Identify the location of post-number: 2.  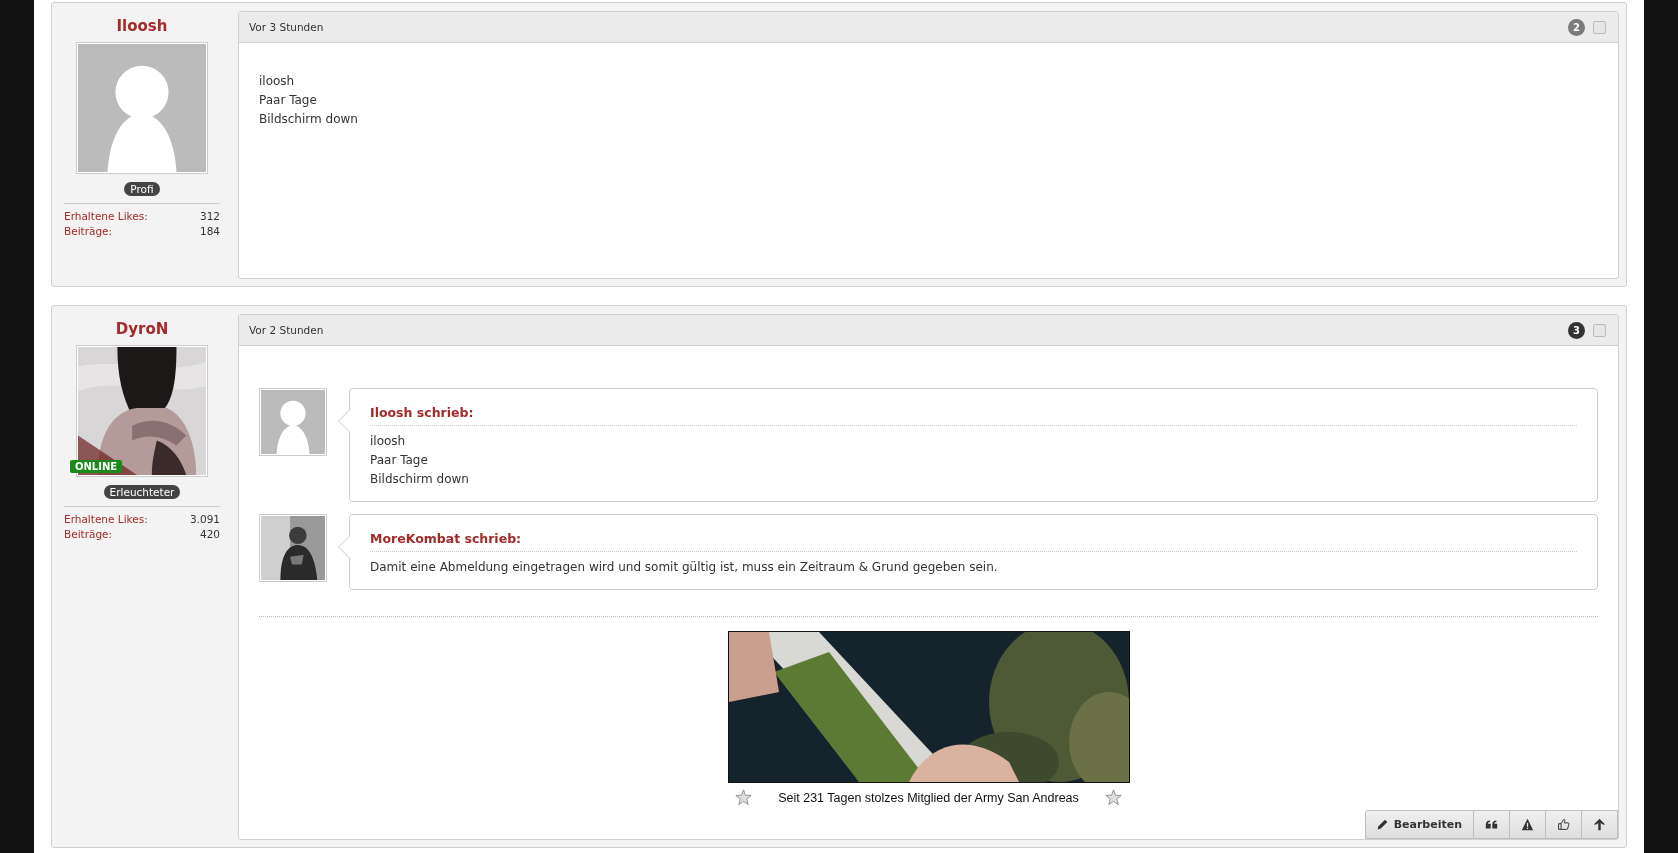
(1576, 27).